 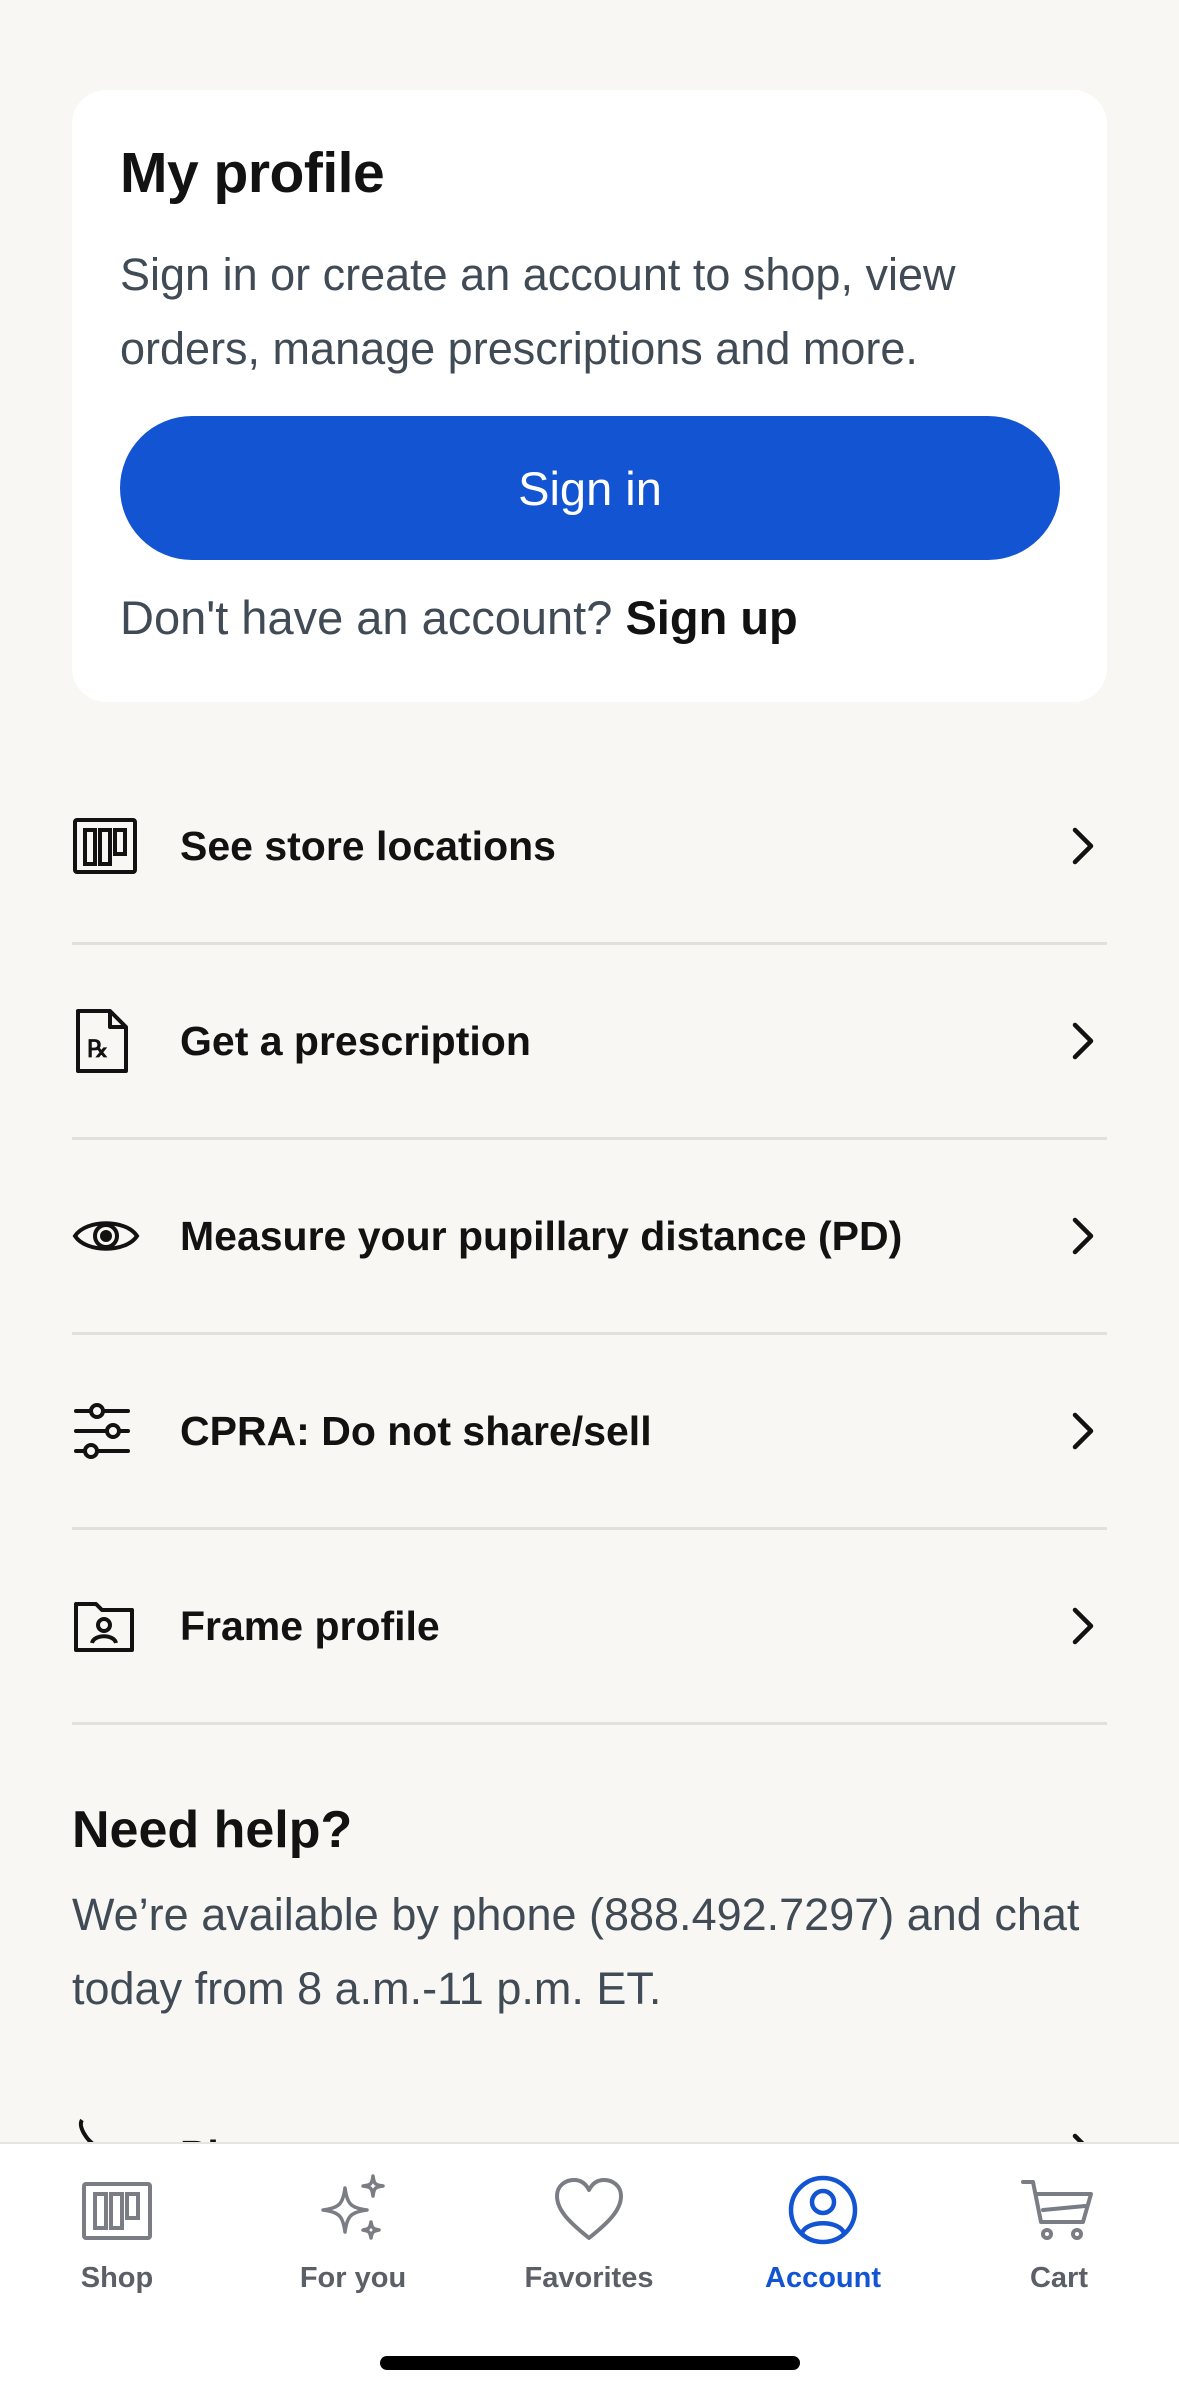 What do you see at coordinates (1058, 2278) in the screenshot?
I see `tab-label: Cart` at bounding box center [1058, 2278].